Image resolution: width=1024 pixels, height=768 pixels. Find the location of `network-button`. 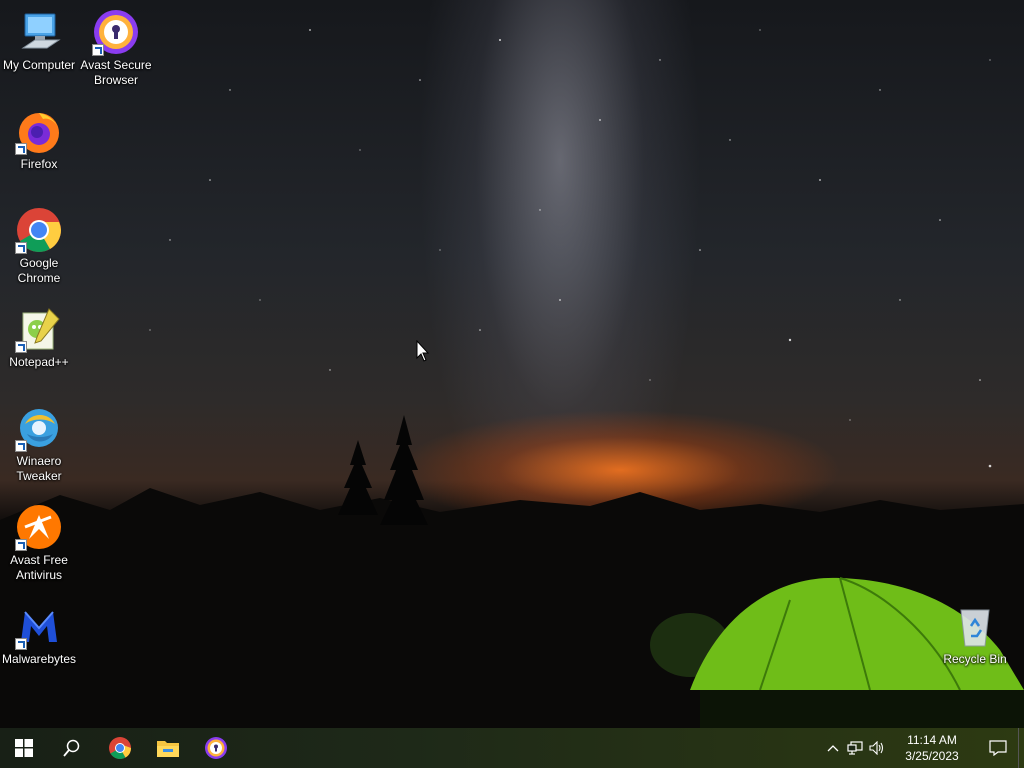

network-button is located at coordinates (855, 748).